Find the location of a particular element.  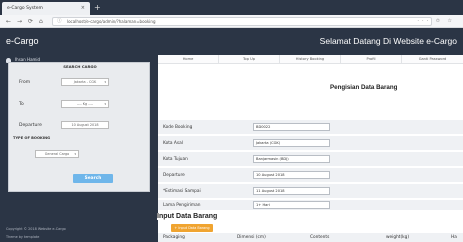

site-logo: e-Cargo is located at coordinates (22, 41).